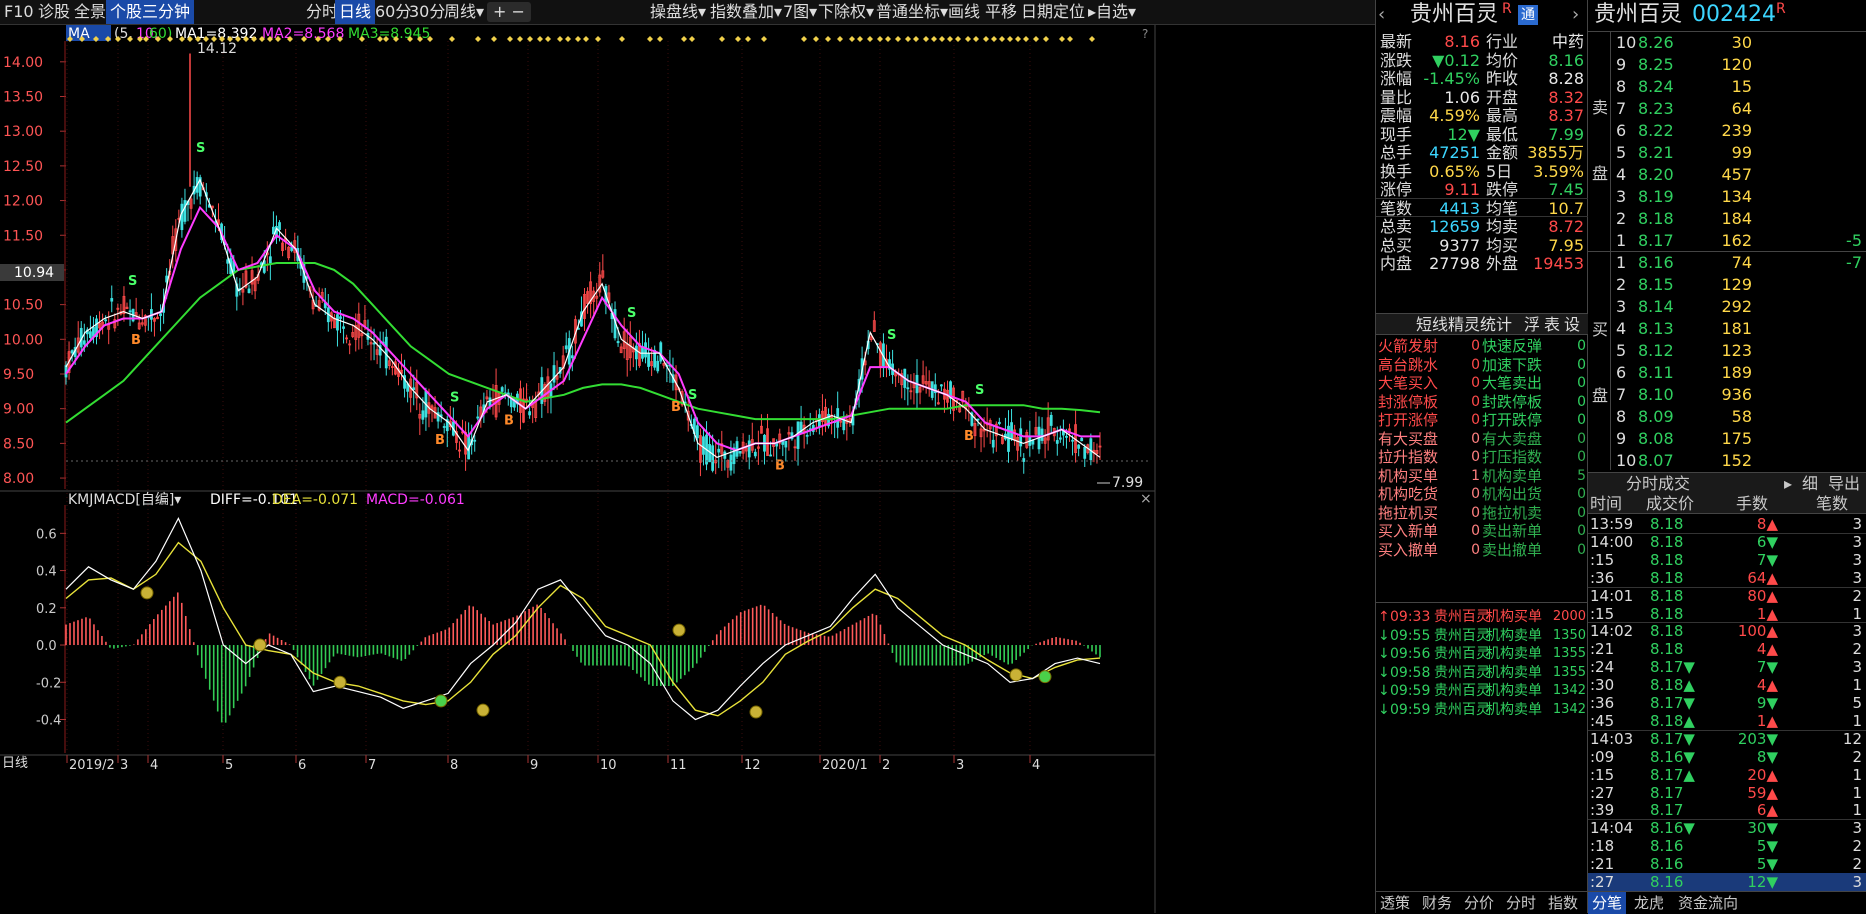 This screenshot has height=914, width=1866. Describe the element at coordinates (355, 12) in the screenshot. I see `period-day: 日线` at that location.